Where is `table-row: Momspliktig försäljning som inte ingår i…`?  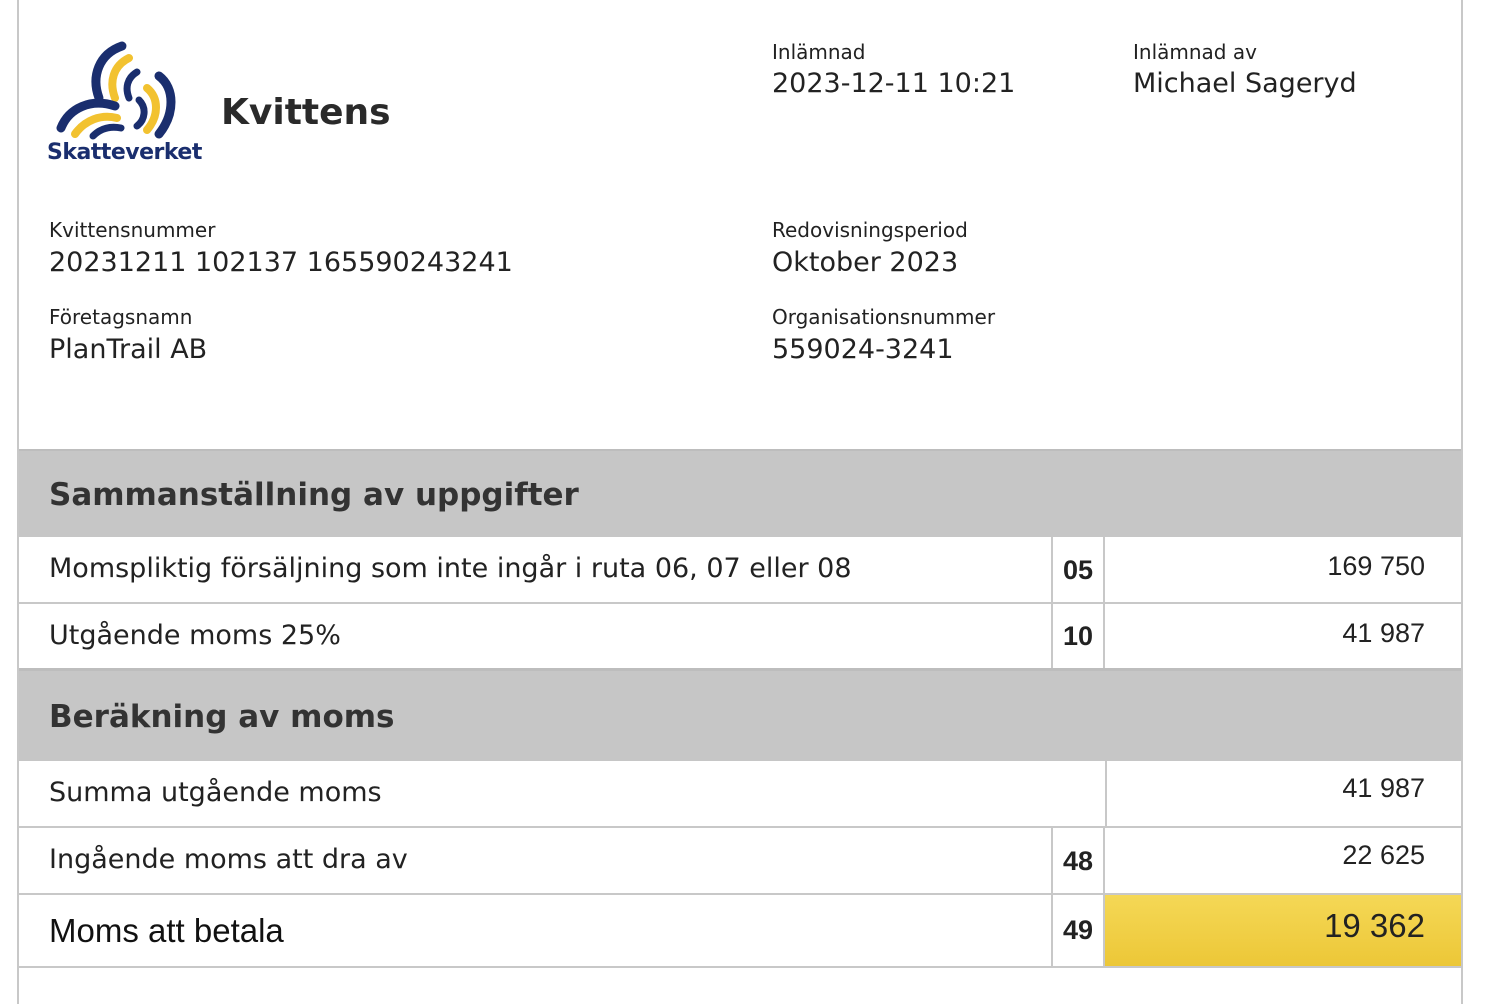
table-row: Momspliktig försäljning som inte ingår i… is located at coordinates (740, 570).